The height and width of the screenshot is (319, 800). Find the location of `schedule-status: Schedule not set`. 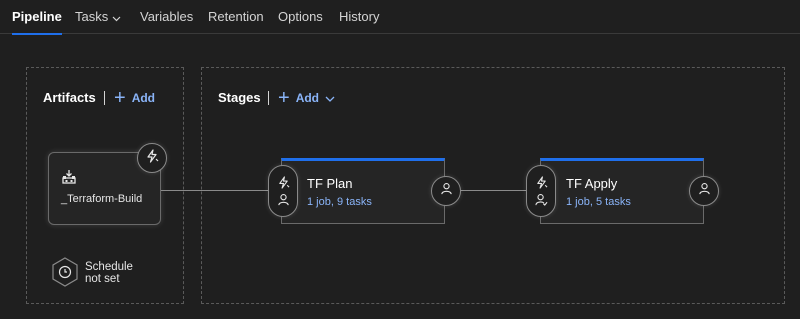

schedule-status: Schedule not set is located at coordinates (120, 273).